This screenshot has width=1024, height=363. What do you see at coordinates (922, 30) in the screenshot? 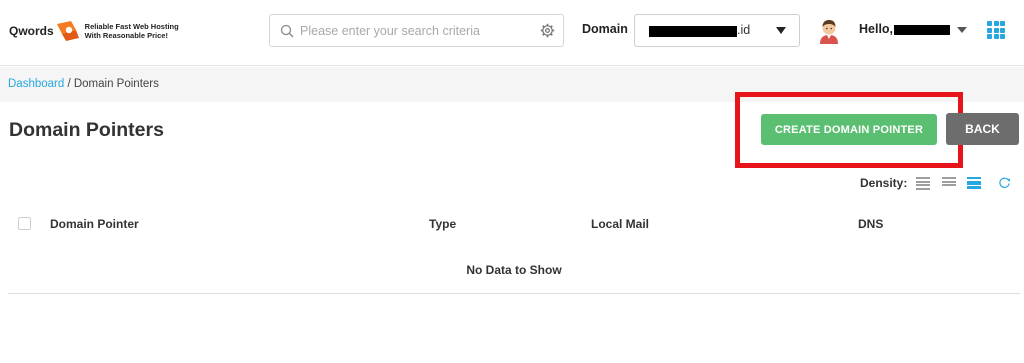
I see `redacted-username` at bounding box center [922, 30].